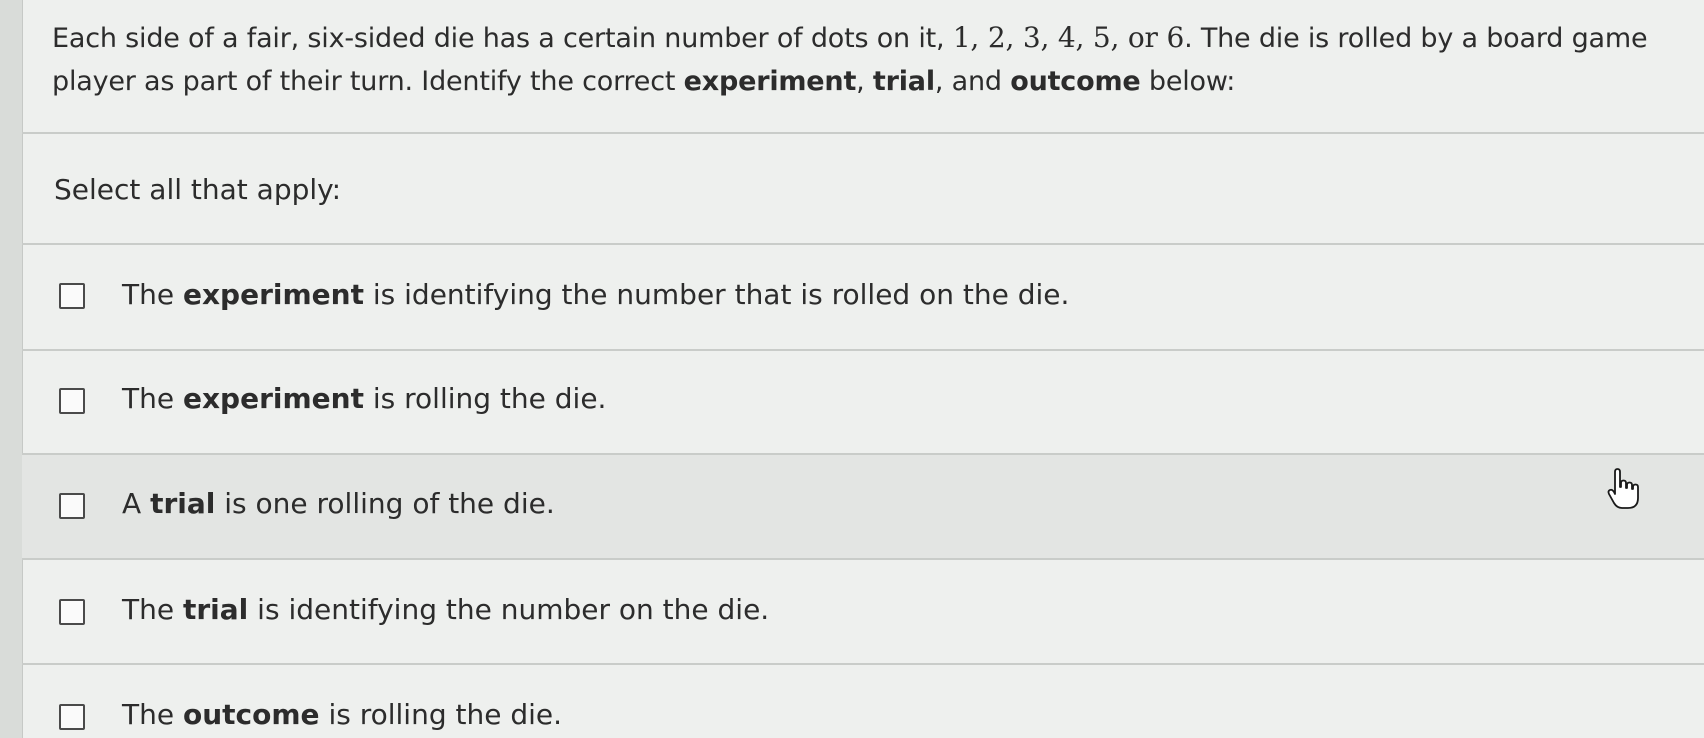  What do you see at coordinates (251, 714) in the screenshot?
I see `option-keyword: outcome` at bounding box center [251, 714].